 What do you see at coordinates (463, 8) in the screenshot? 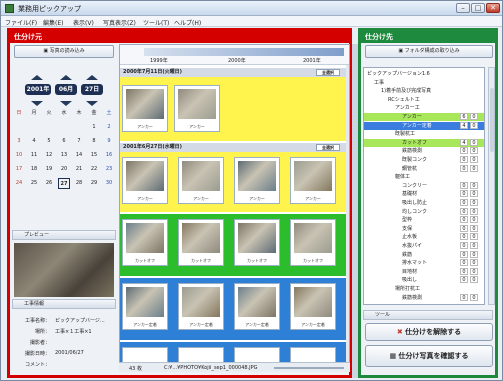
I see `minimize-button: –` at bounding box center [463, 8].